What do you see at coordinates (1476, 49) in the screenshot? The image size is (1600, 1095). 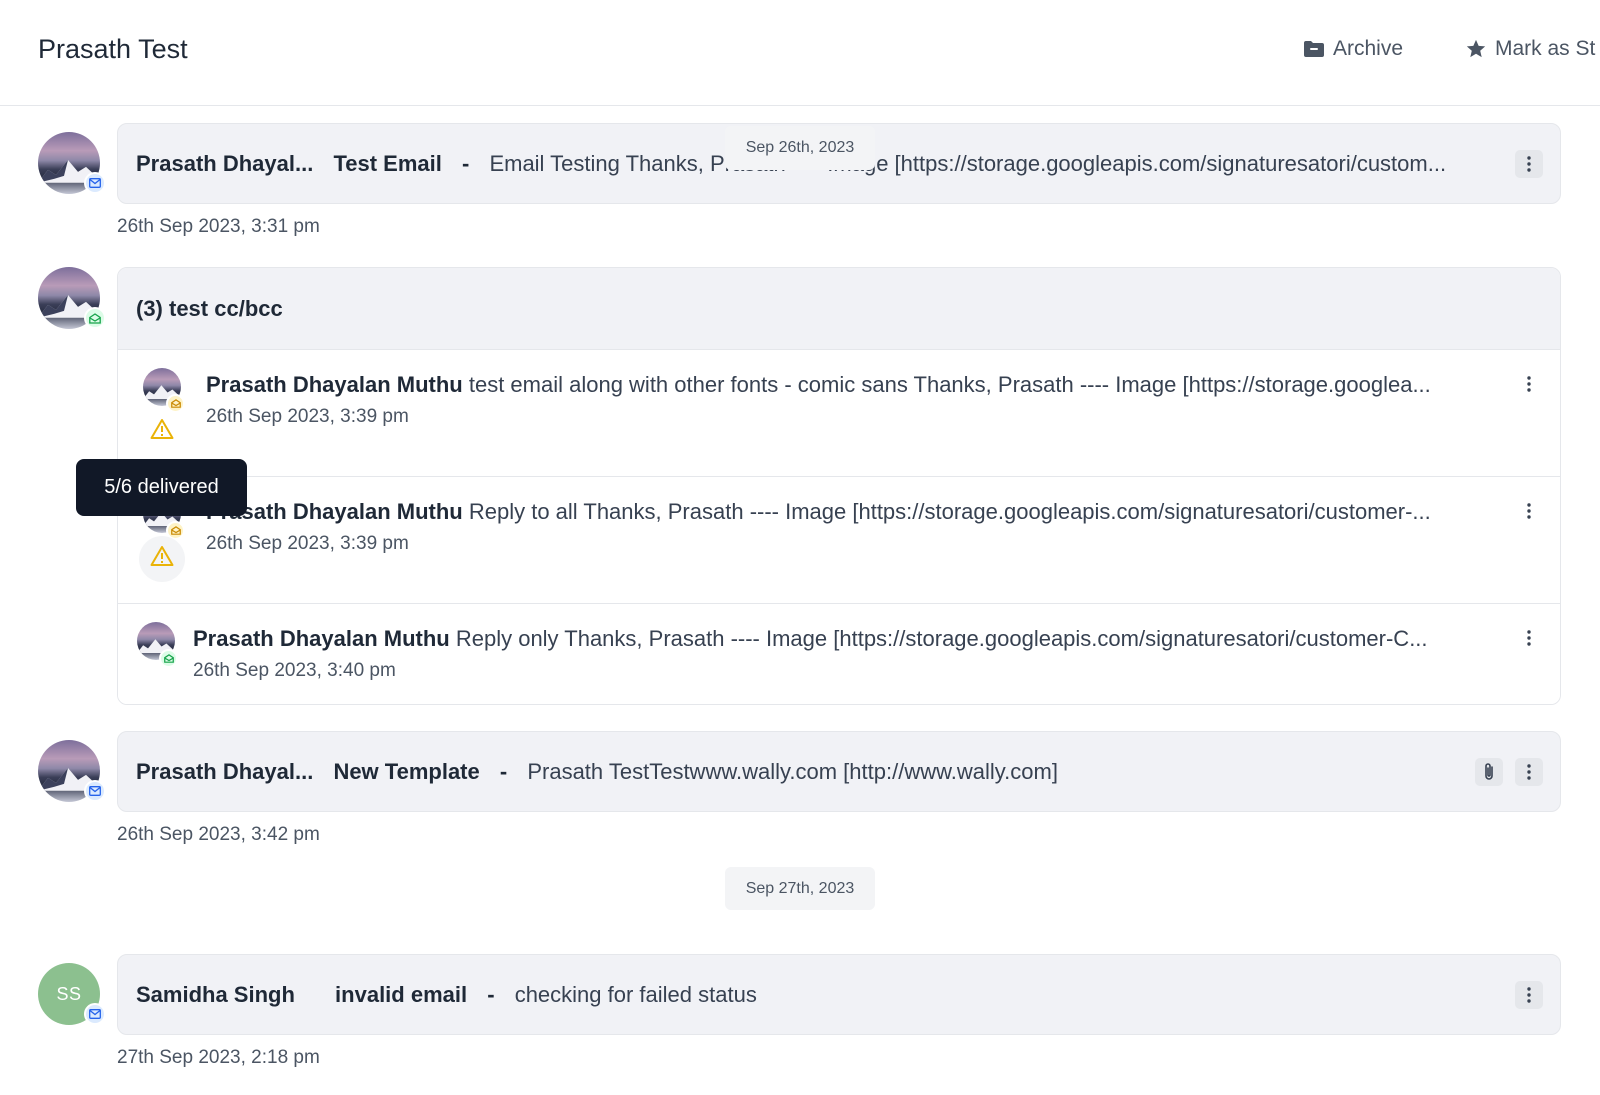 I see `star-icon` at bounding box center [1476, 49].